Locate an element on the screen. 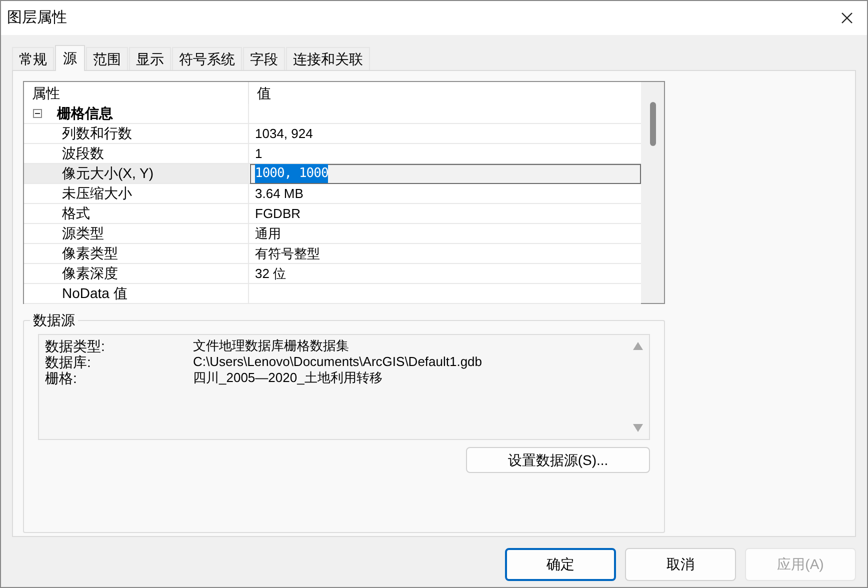 The width and height of the screenshot is (868, 588). property-value: 1034, 924 is located at coordinates (283, 133).